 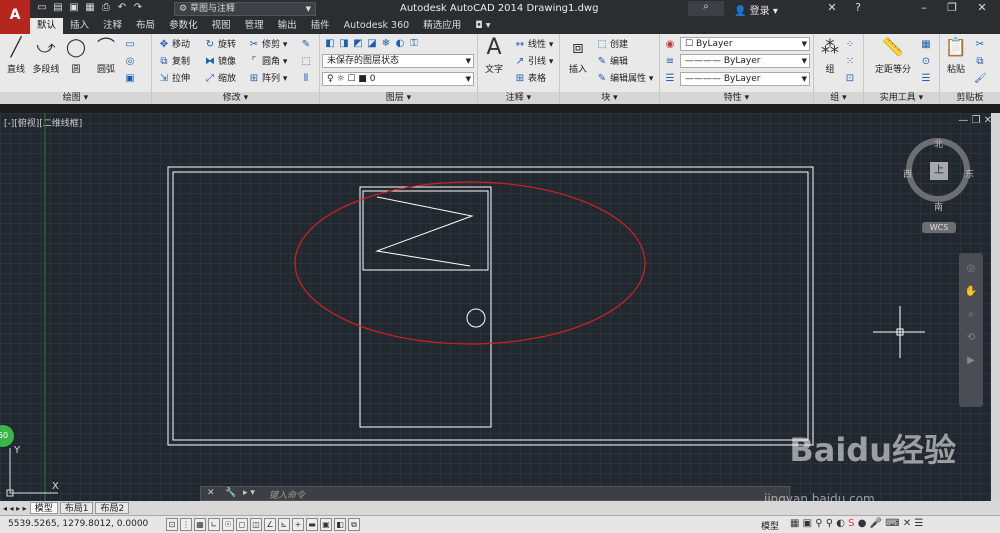 What do you see at coordinates (46, 55) in the screenshot?
I see `polyline-tool: ⤻ 多段线` at bounding box center [46, 55].